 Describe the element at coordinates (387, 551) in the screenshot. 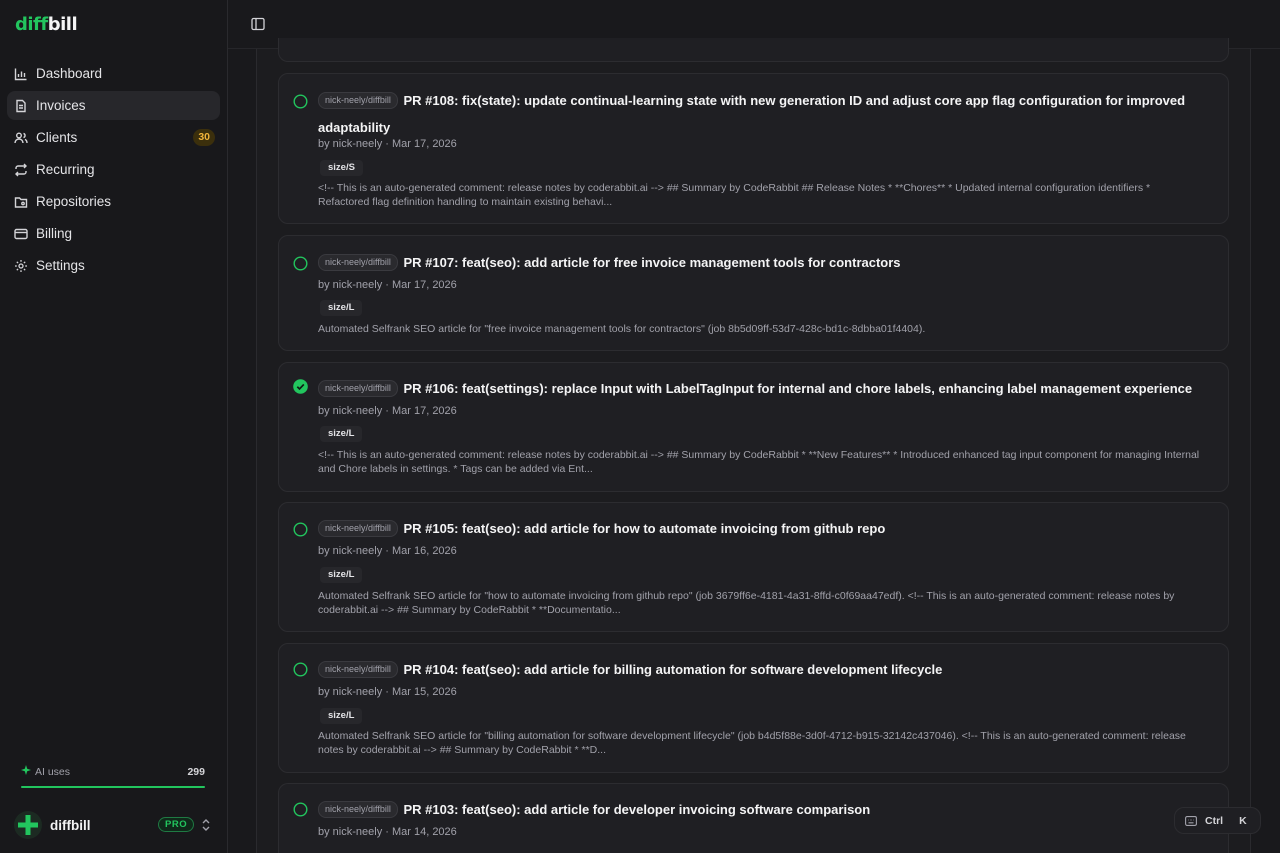

I see `pr-meta: by nick-neely · Mar 16, 2026` at that location.